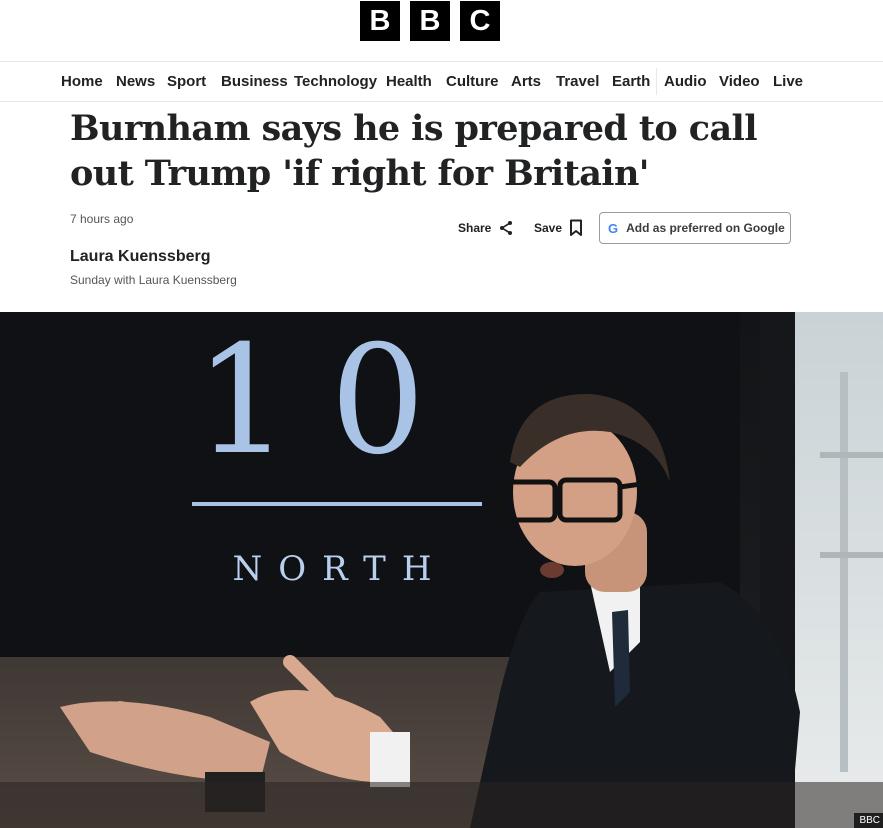 This screenshot has width=883, height=828. What do you see at coordinates (576, 227) in the screenshot?
I see `bookmark-icon` at bounding box center [576, 227].